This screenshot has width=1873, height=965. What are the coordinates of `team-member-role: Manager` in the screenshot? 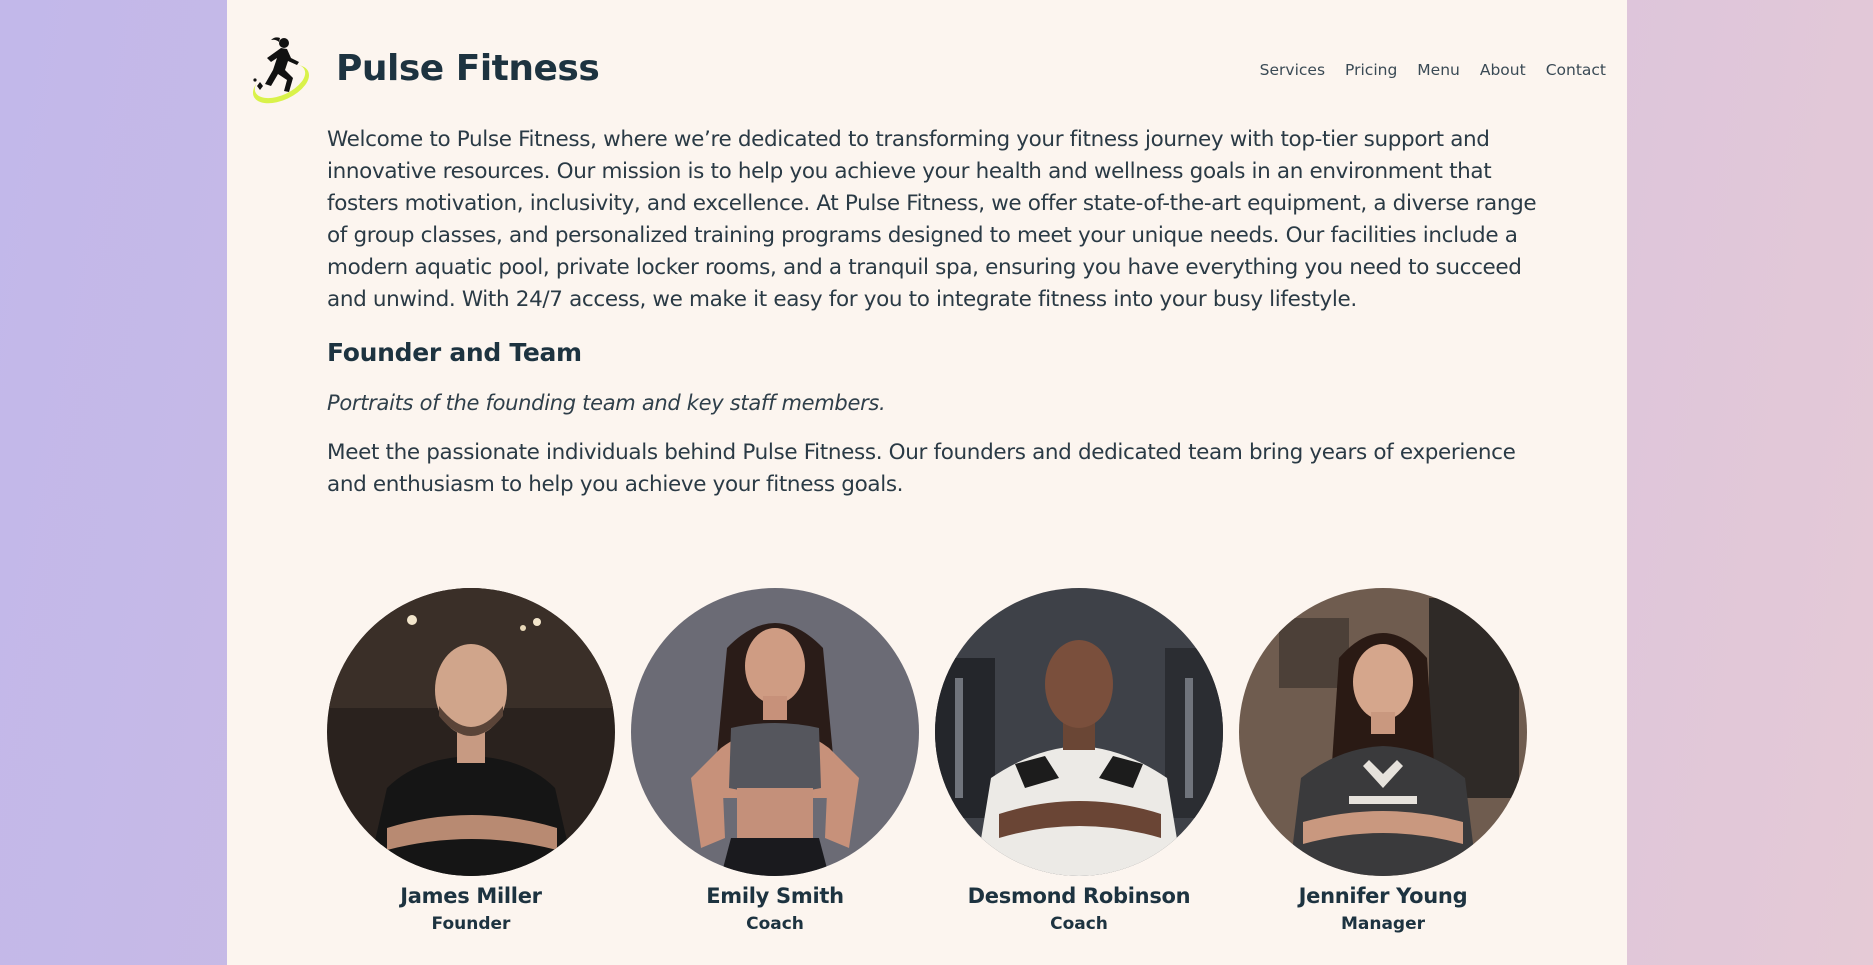 It's located at (1383, 924).